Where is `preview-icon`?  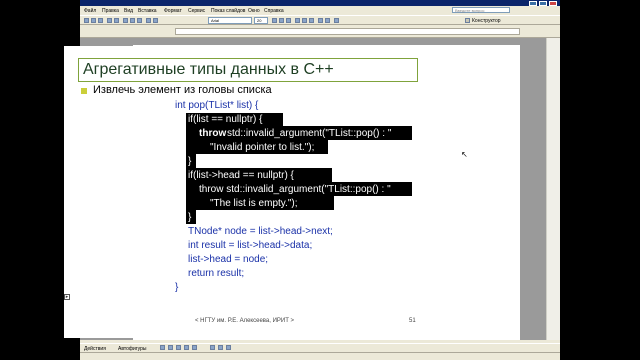 preview-icon is located at coordinates (116, 20).